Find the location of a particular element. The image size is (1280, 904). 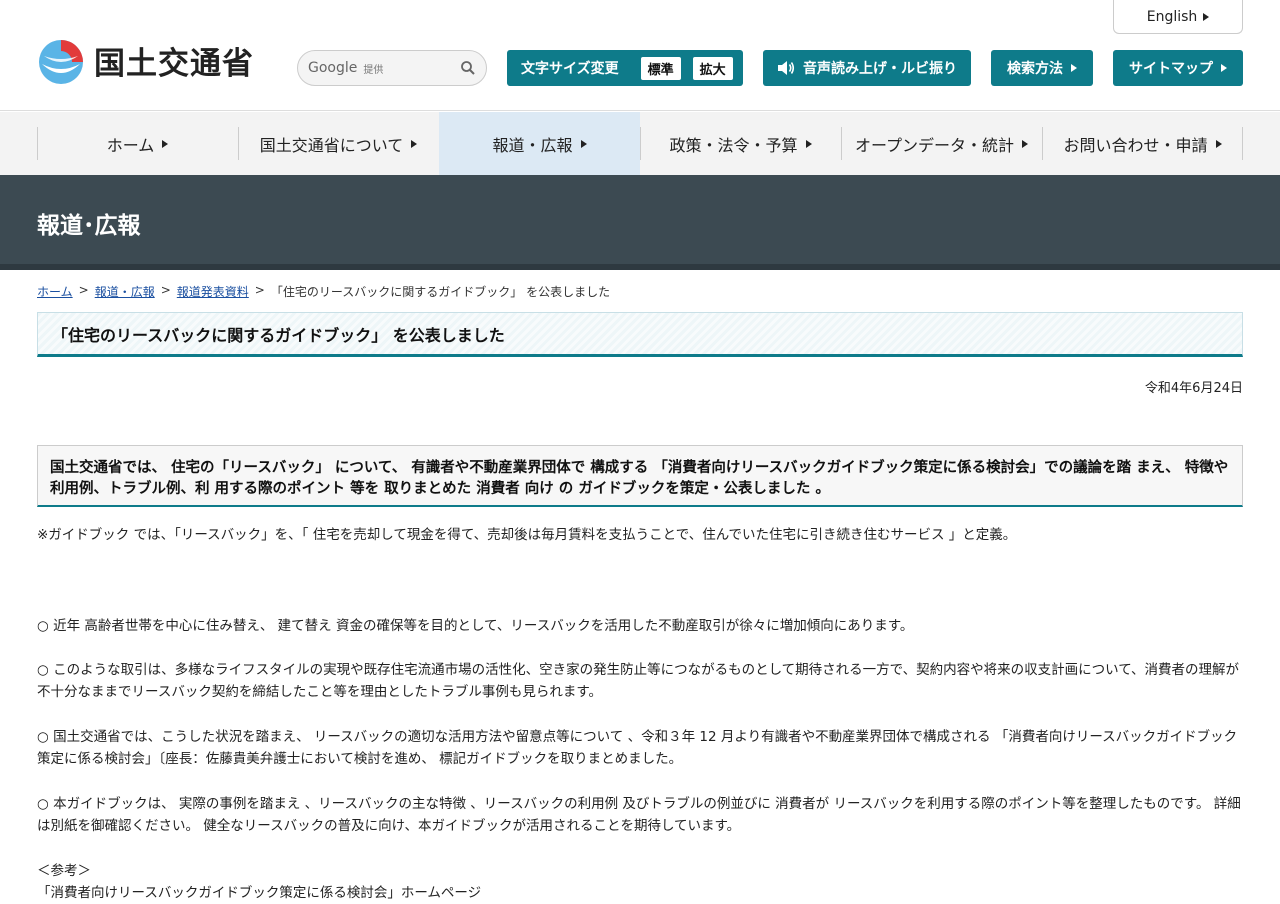

sitemap-label: サイトマップ is located at coordinates (1171, 69).